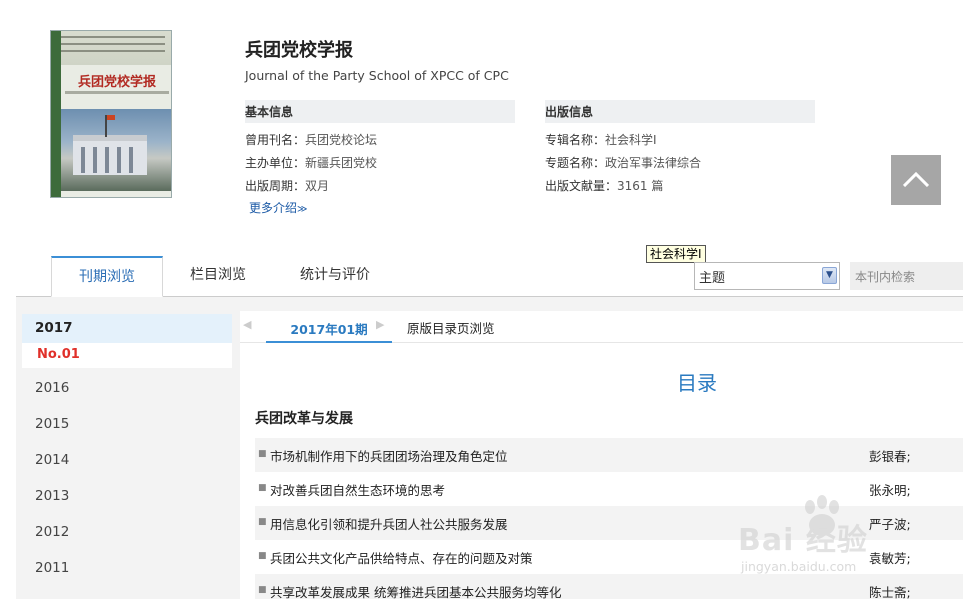  Describe the element at coordinates (299, 50) in the screenshot. I see `journal-title: 兵团党校学报` at that location.